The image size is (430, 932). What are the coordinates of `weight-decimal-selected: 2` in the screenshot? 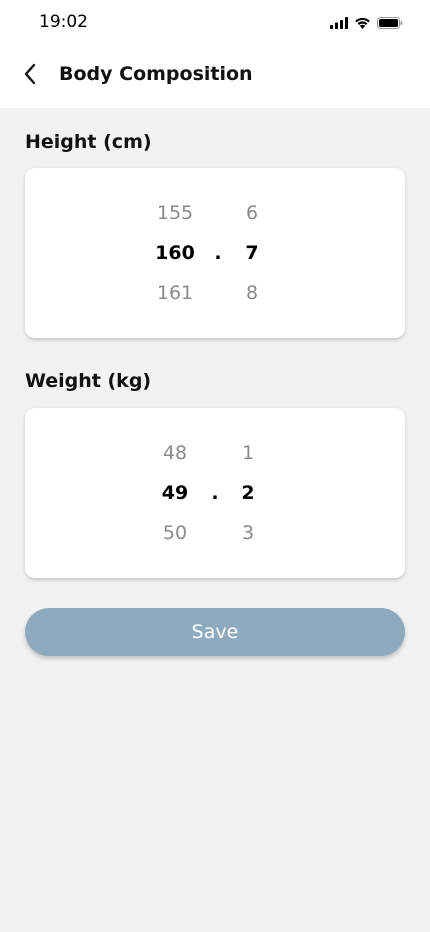 It's located at (248, 493).